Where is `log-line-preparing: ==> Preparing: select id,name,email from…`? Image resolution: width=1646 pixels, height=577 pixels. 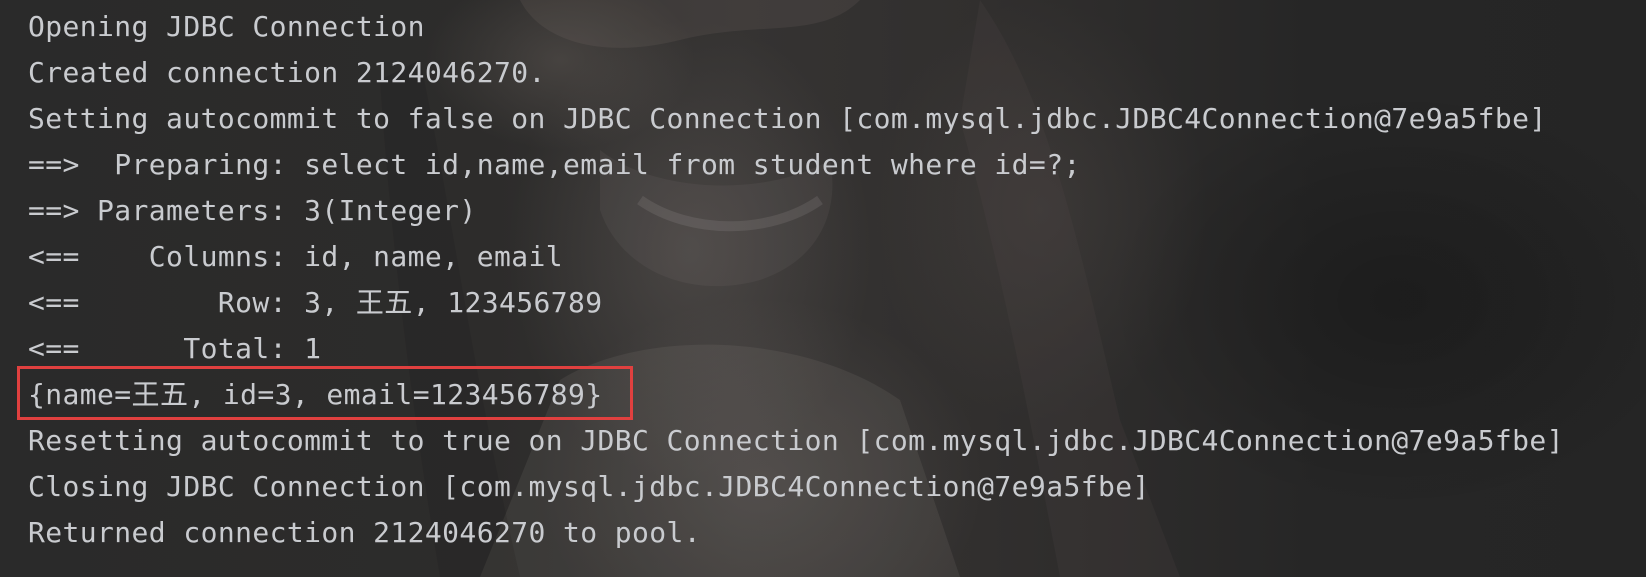
log-line-preparing: ==> Preparing: select id,name,email from… is located at coordinates (554, 164).